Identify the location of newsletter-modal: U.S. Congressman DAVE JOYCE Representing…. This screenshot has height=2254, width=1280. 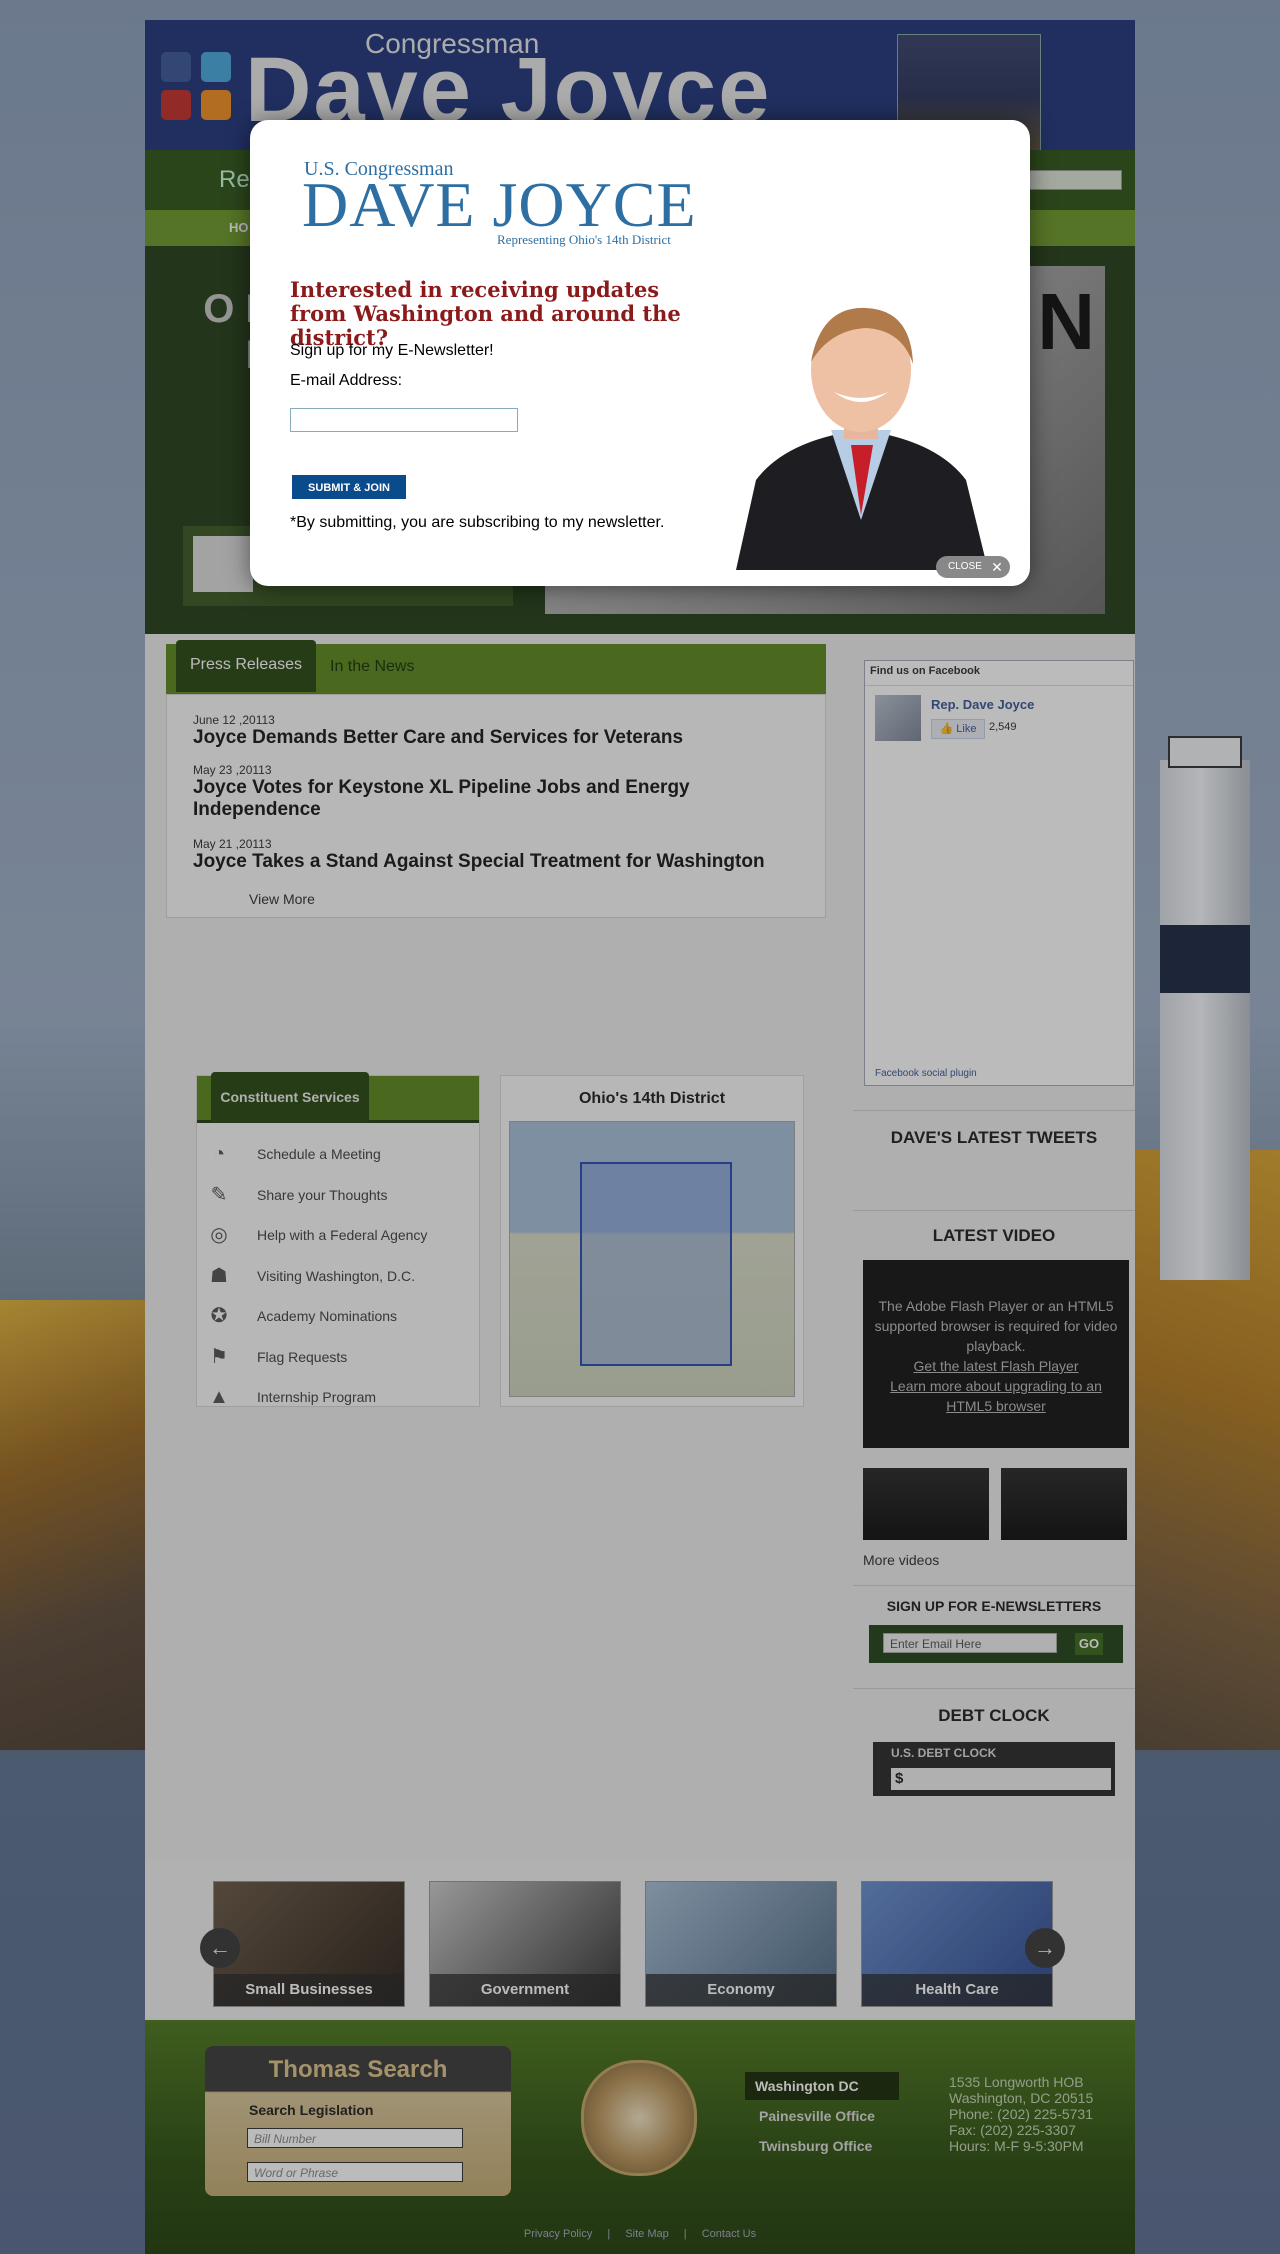
(640, 353).